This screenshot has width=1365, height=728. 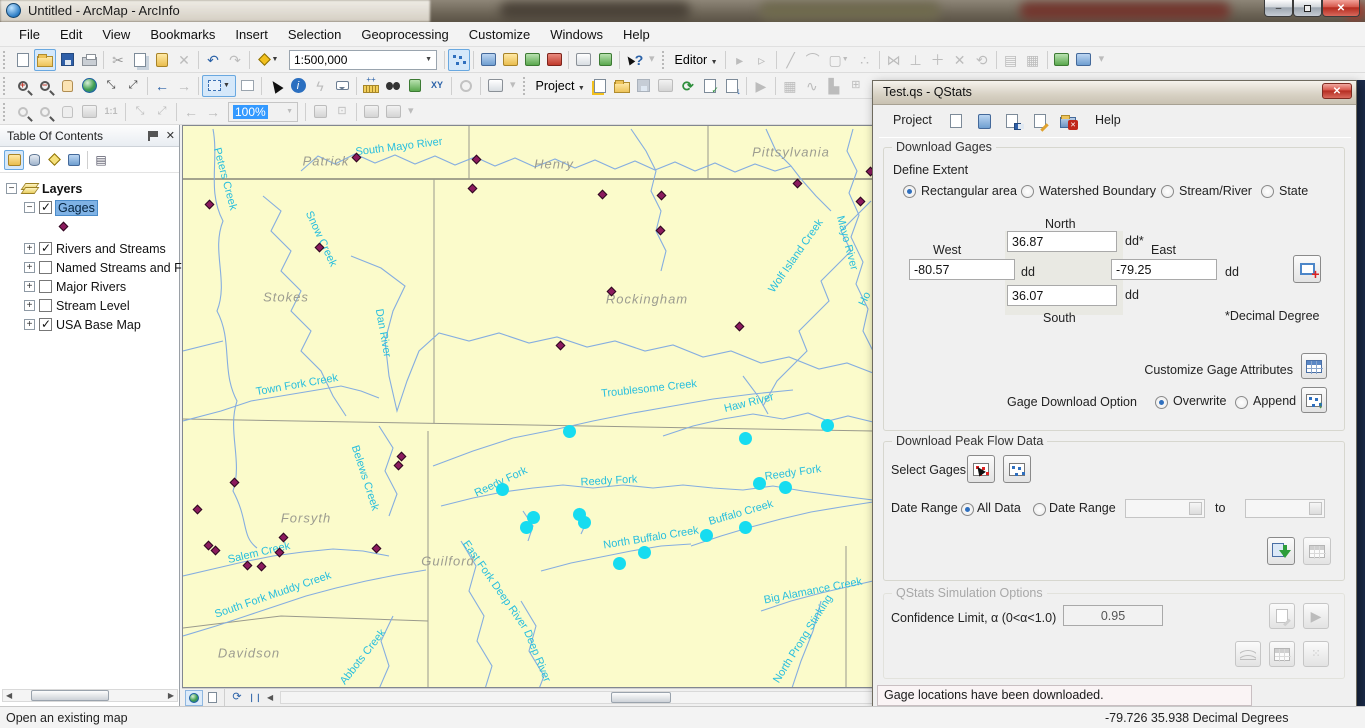 What do you see at coordinates (1274, 401) in the screenshot?
I see `download-option-label: Append` at bounding box center [1274, 401].